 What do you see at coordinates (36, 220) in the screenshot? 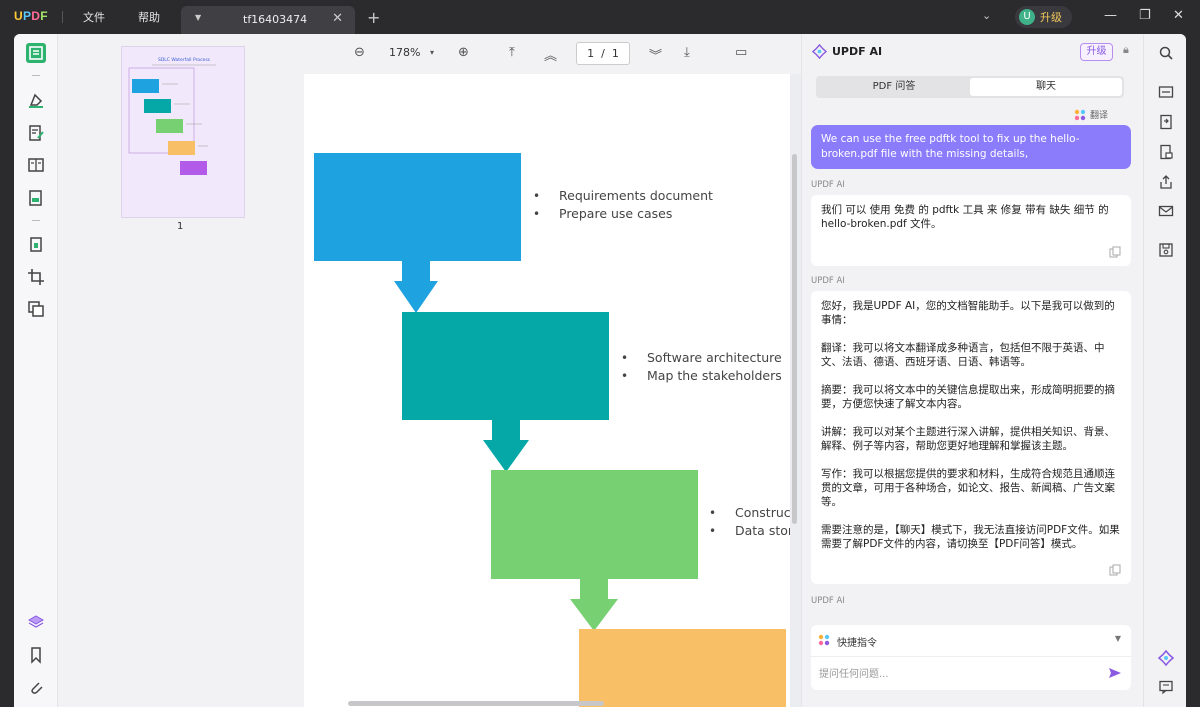
I see `toolbar-divider` at bounding box center [36, 220].